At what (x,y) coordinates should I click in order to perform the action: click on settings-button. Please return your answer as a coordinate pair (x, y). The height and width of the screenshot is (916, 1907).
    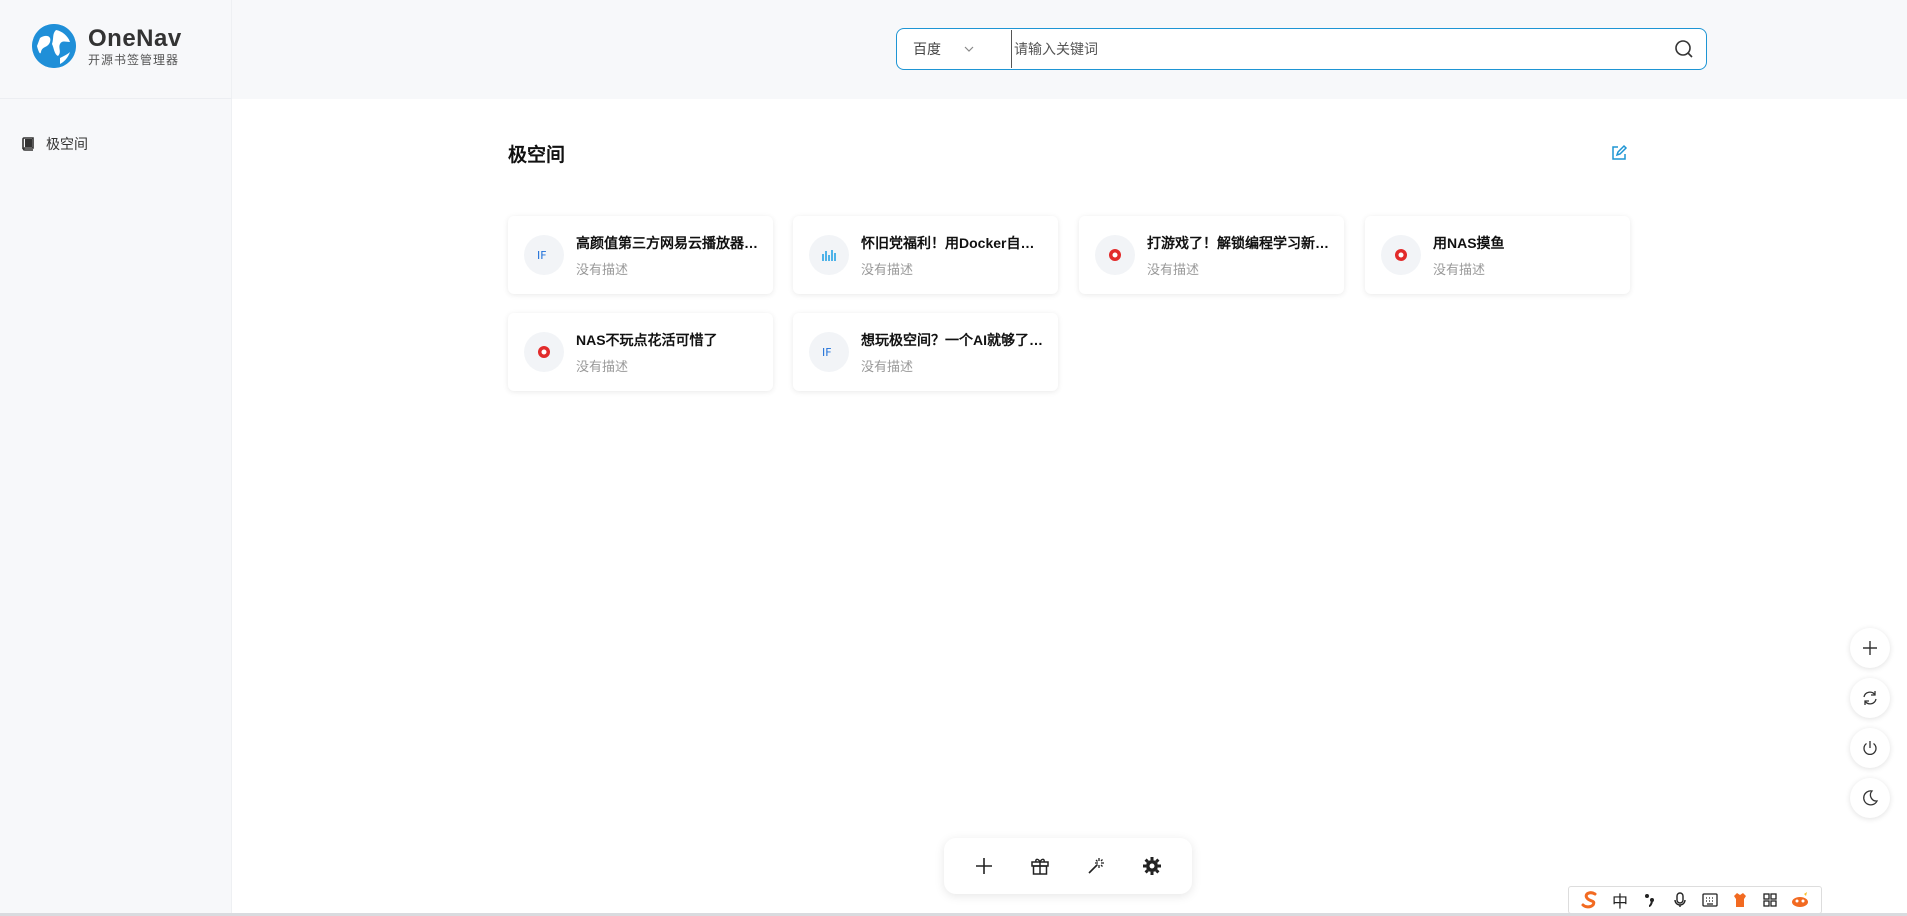
    Looking at the image, I should click on (1152, 866).